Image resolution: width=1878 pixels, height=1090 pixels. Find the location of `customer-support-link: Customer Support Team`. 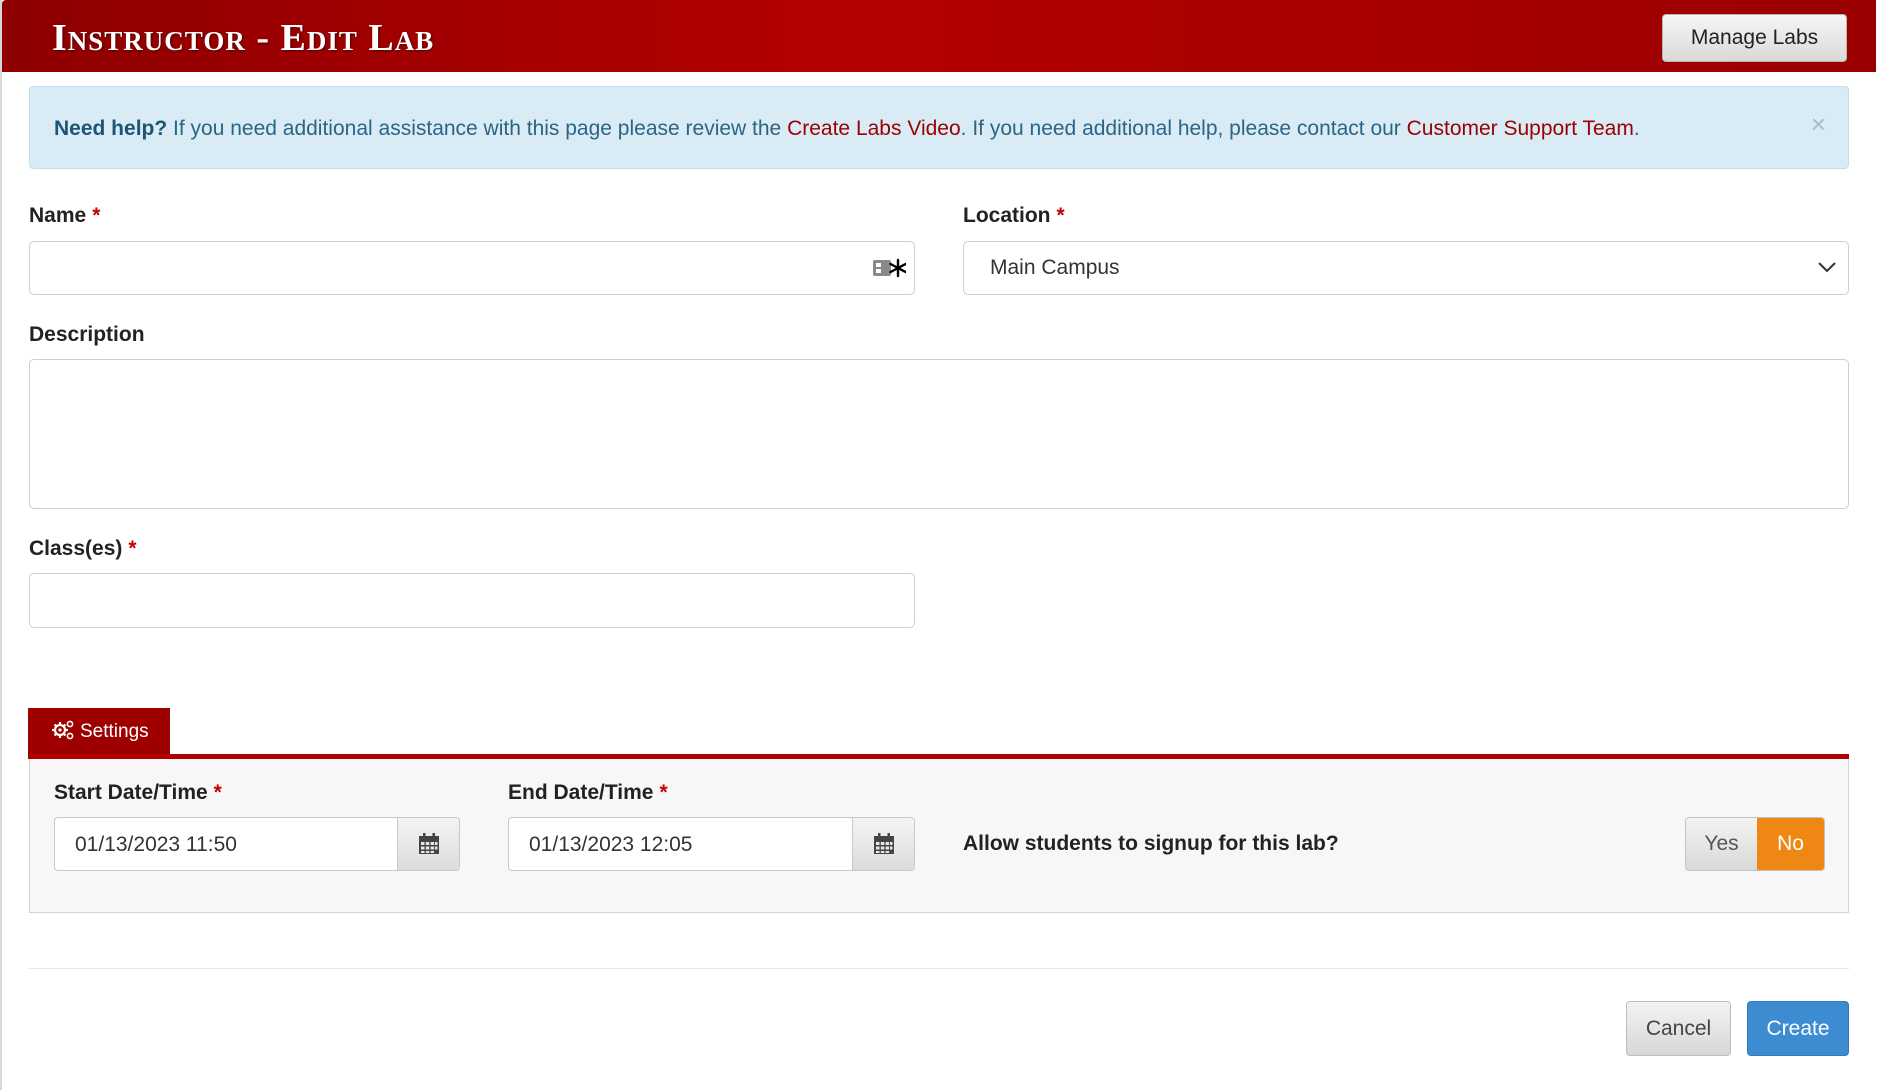

customer-support-link: Customer Support Team is located at coordinates (1520, 128).